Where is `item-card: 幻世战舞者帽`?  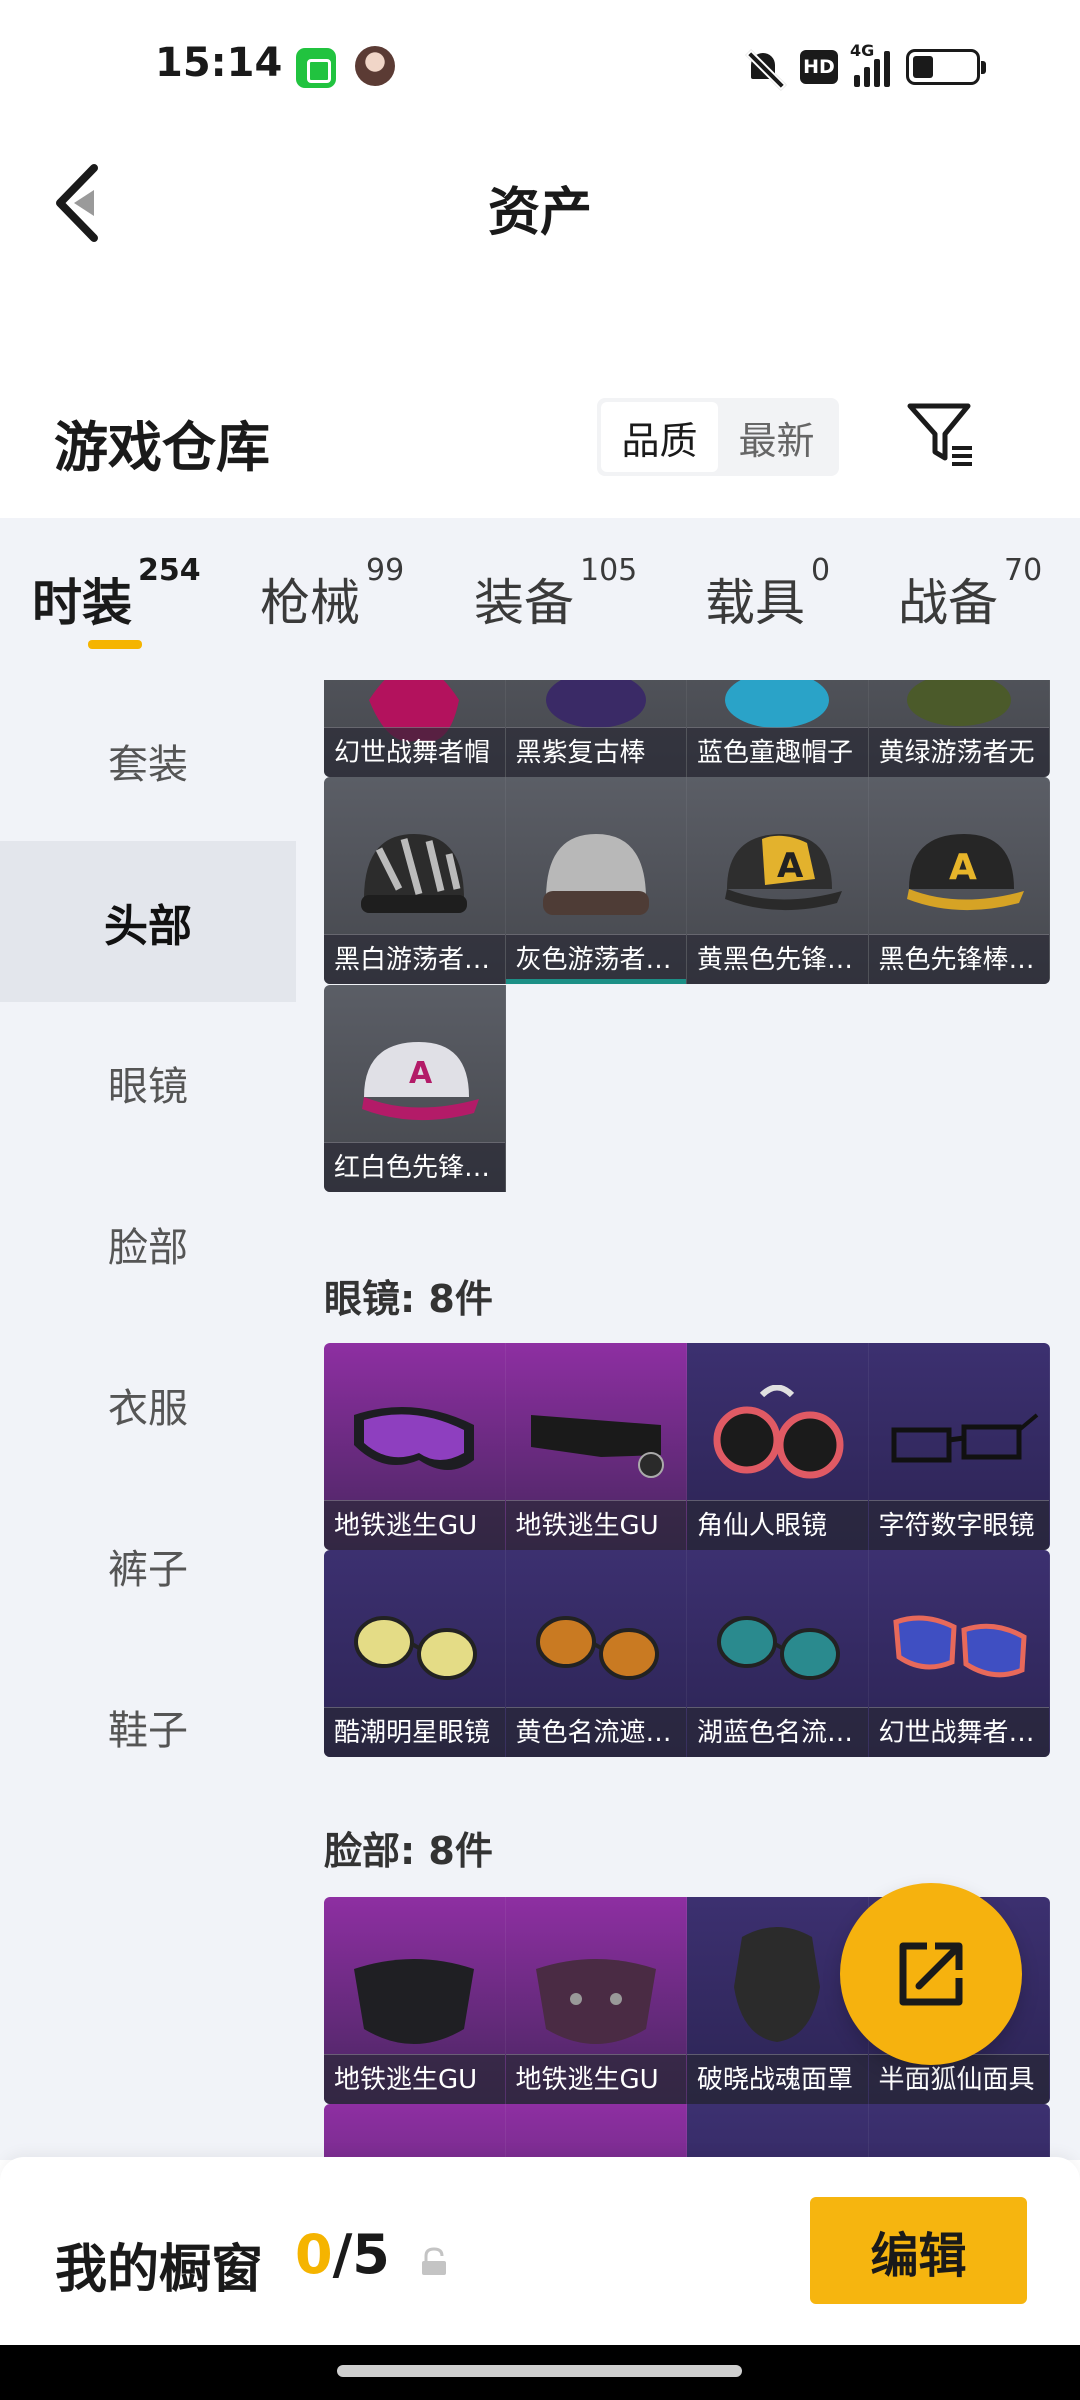
item-card: 幻世战舞者帽 is located at coordinates (415, 728).